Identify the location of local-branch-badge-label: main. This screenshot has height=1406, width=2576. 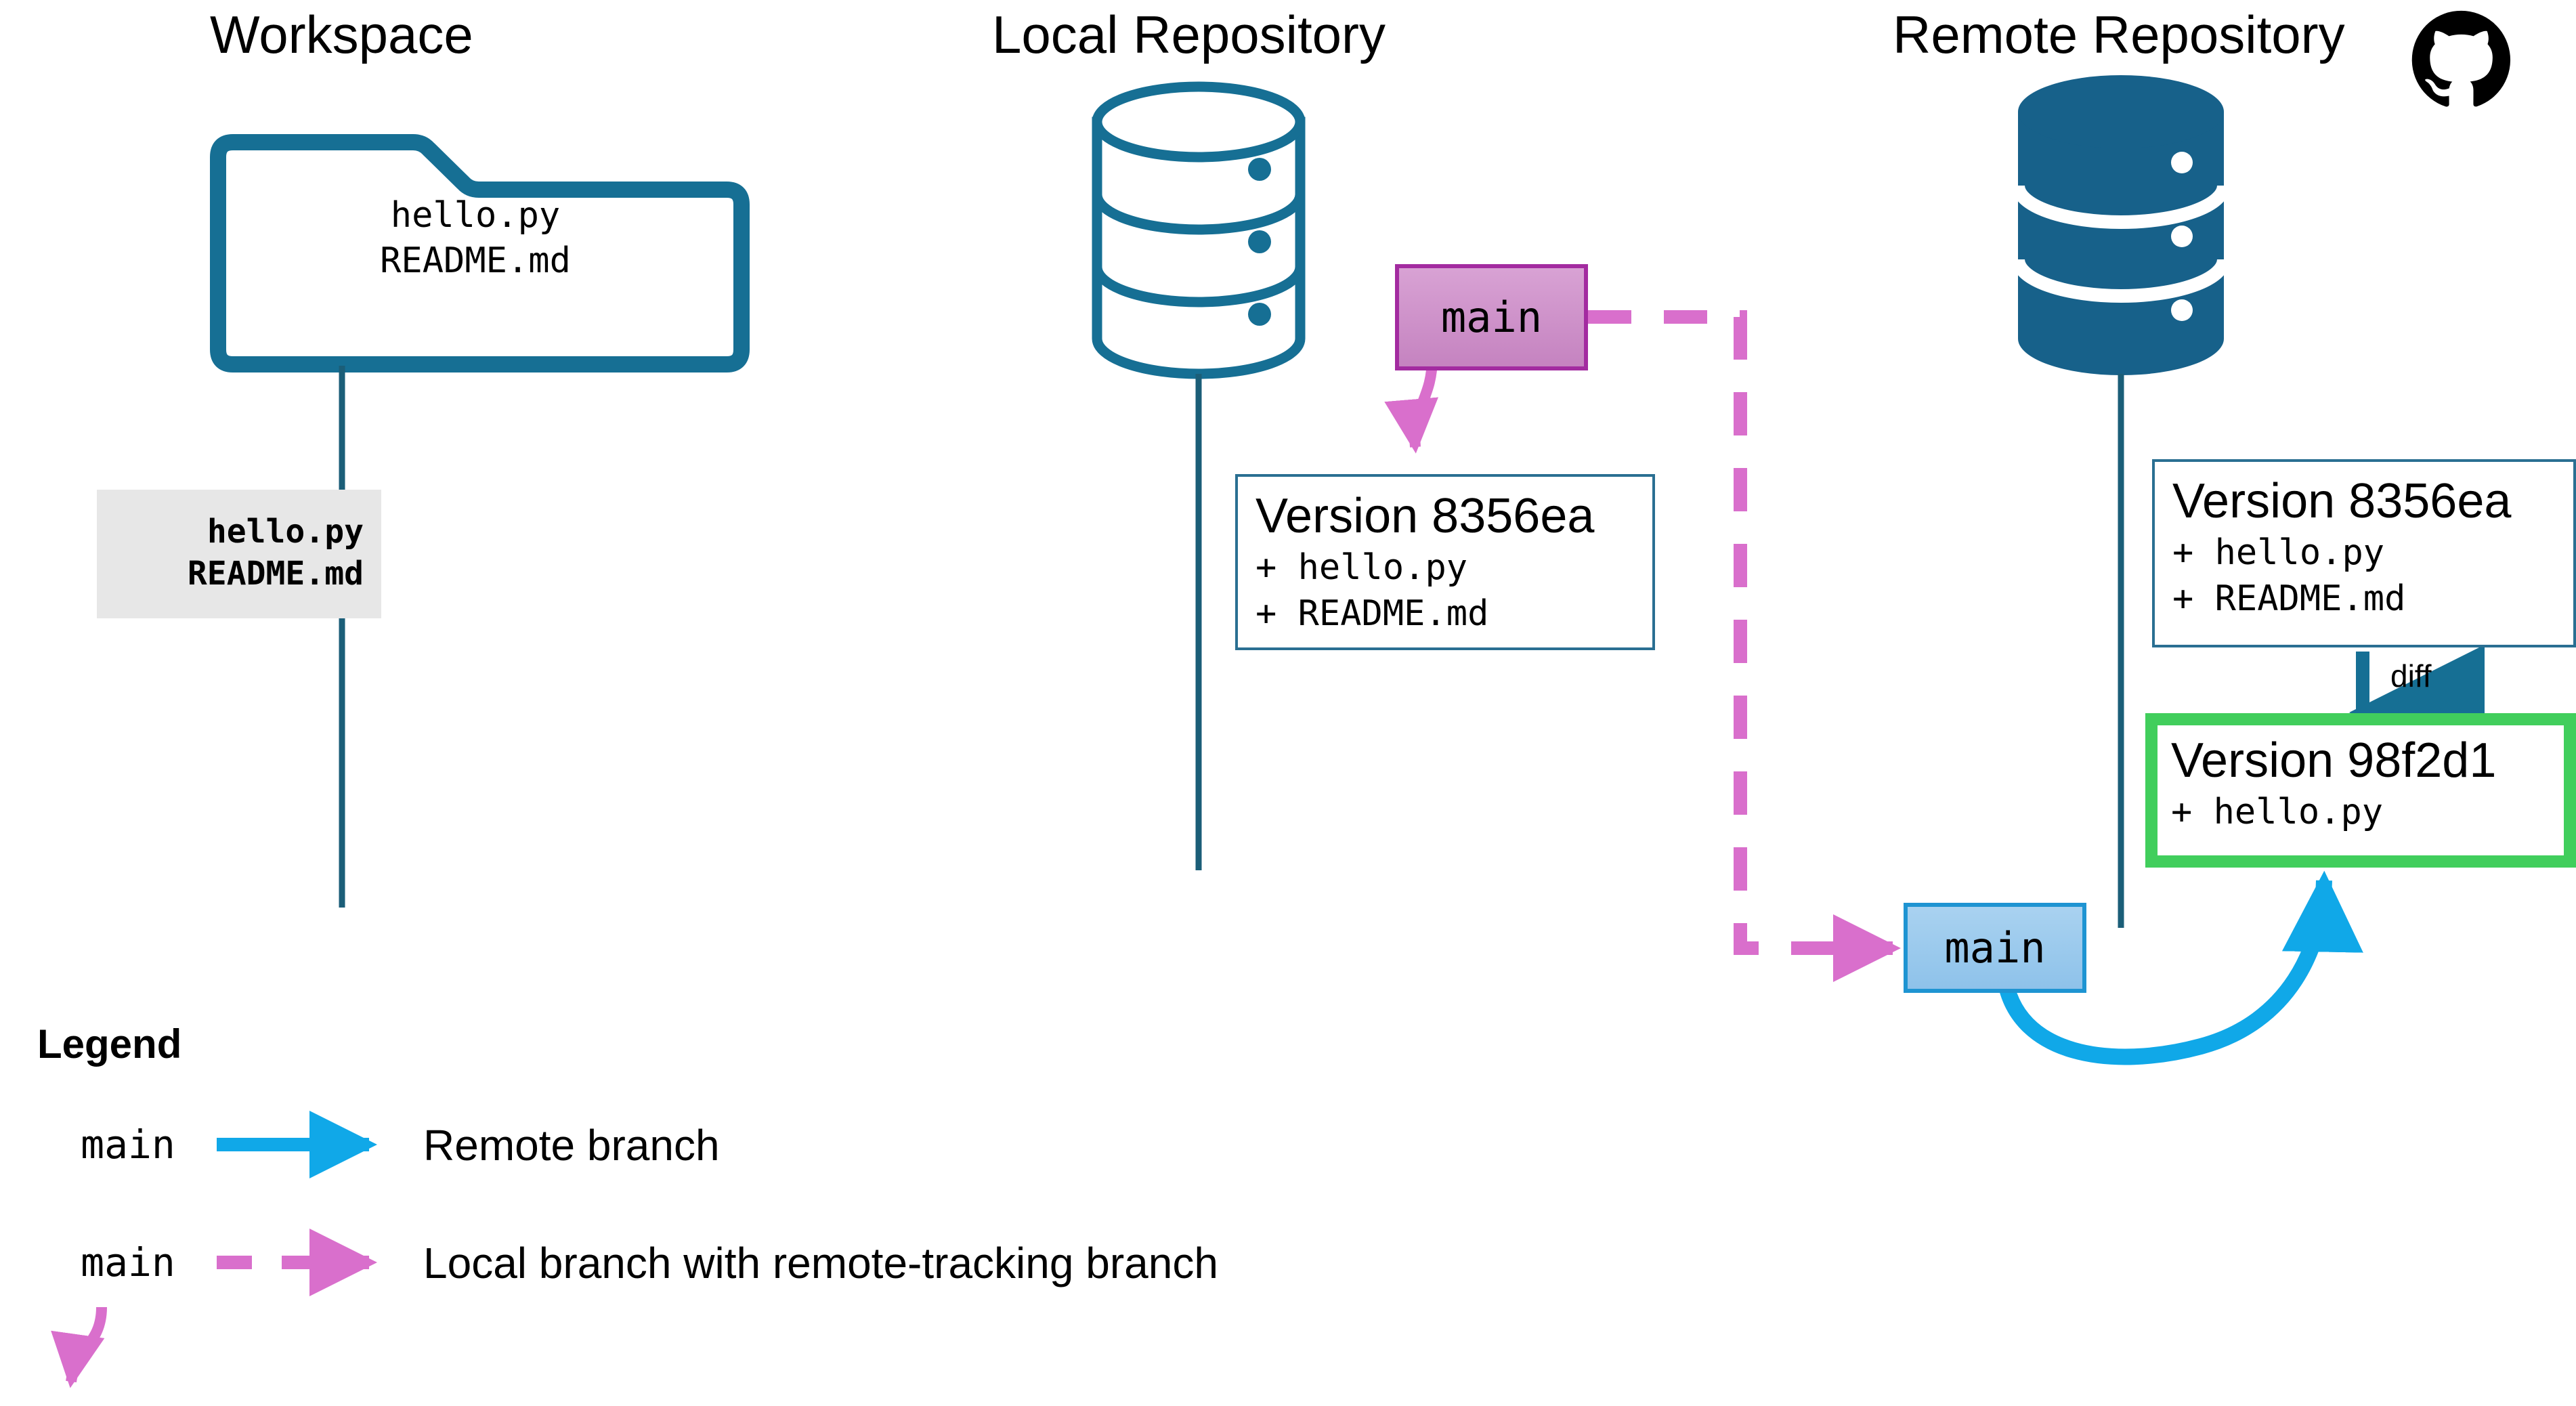
(1491, 317).